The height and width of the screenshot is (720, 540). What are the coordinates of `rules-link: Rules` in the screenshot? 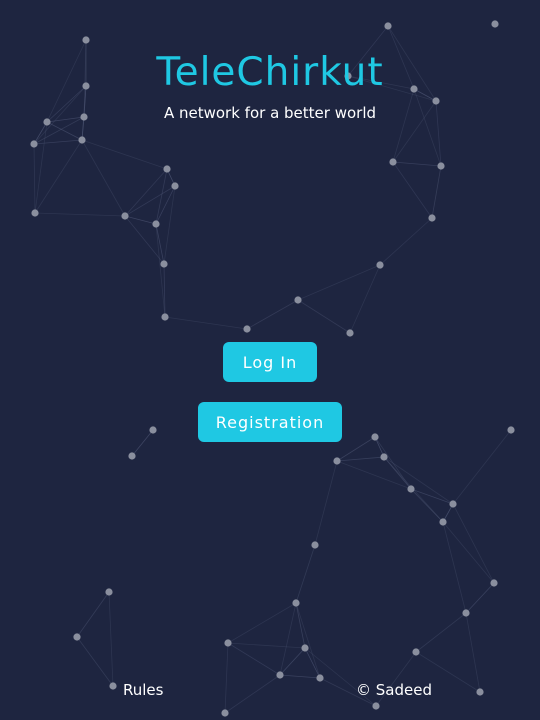 It's located at (143, 690).